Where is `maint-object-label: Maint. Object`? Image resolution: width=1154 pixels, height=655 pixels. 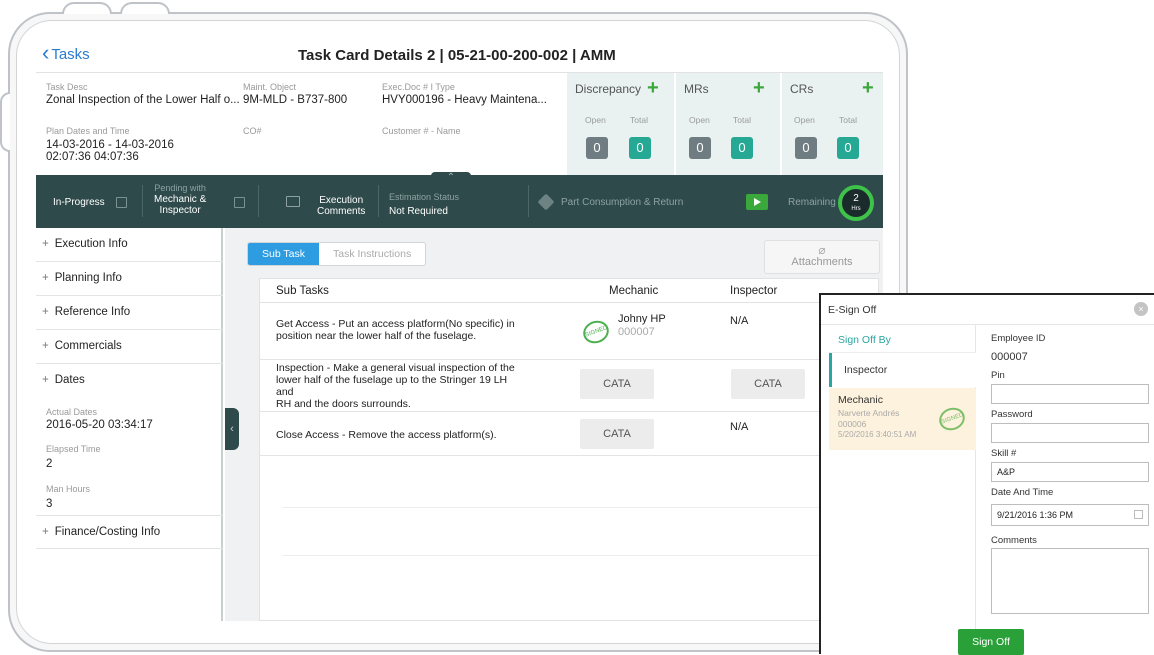 maint-object-label: Maint. Object is located at coordinates (270, 87).